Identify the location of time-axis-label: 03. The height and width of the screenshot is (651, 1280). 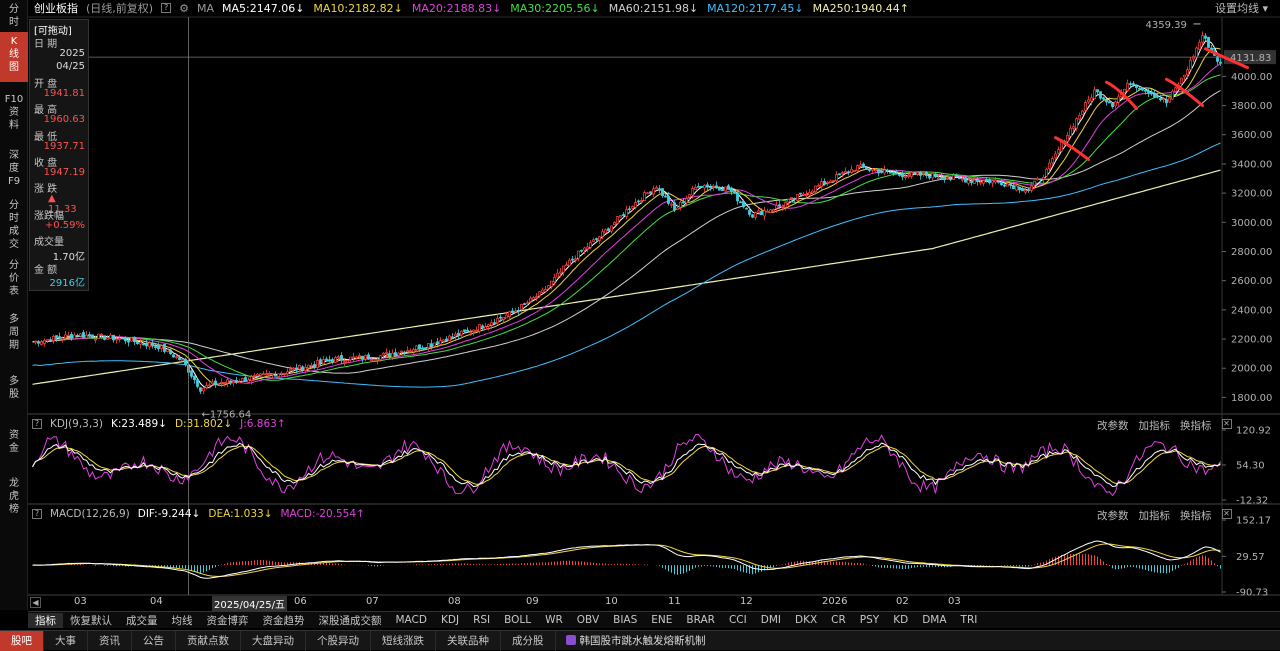
(954, 601).